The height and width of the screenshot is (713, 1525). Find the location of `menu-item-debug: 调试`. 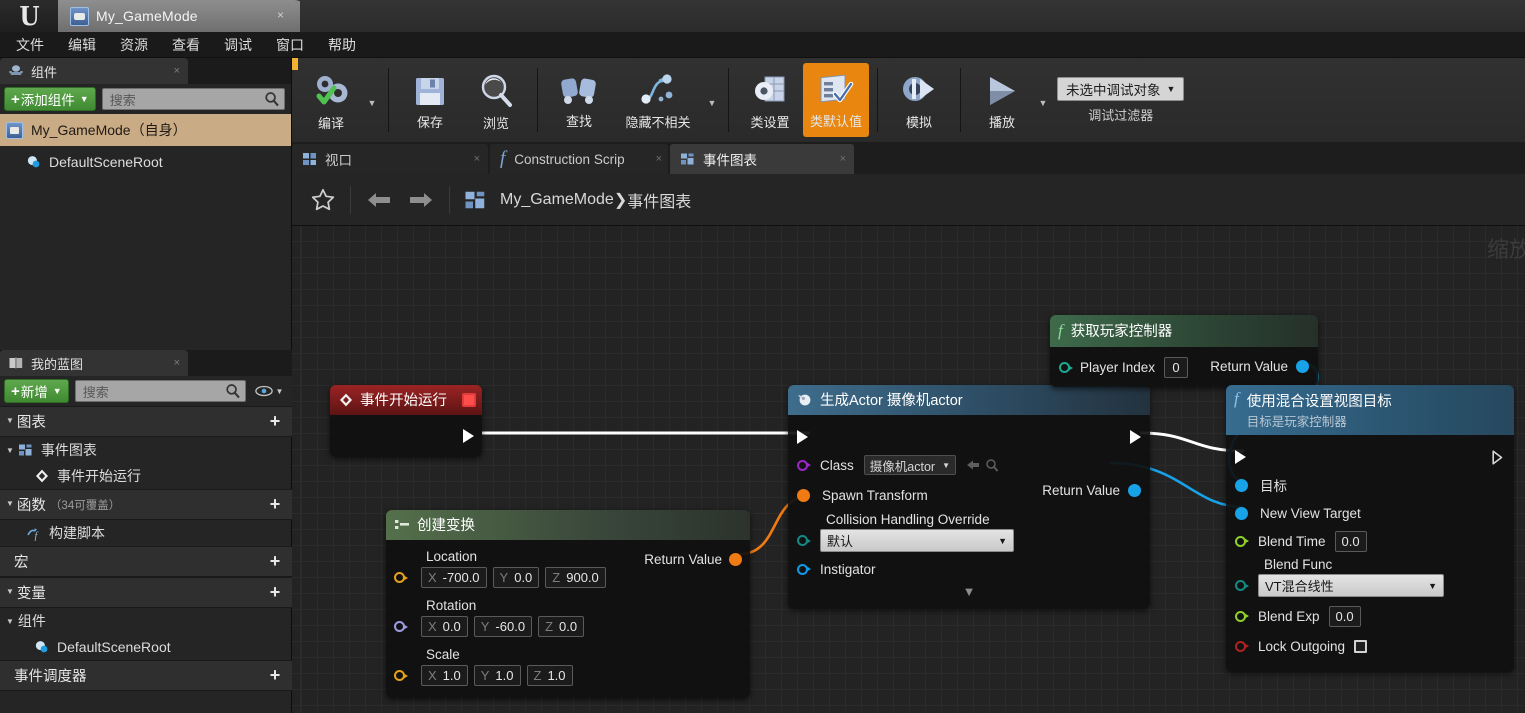

menu-item-debug: 调试 is located at coordinates (238, 45).